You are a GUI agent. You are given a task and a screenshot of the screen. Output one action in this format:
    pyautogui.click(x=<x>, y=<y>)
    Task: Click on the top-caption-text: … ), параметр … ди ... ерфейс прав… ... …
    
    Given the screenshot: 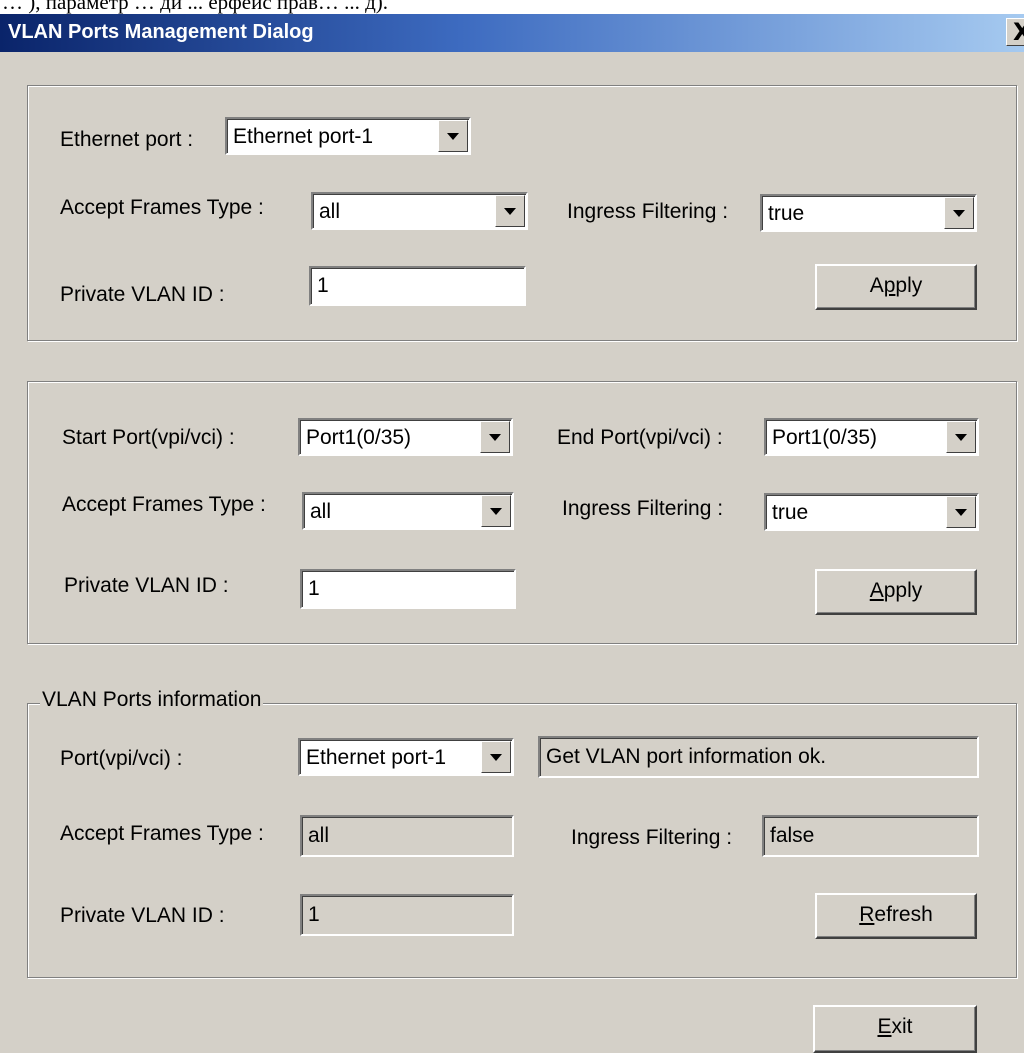 What is the action you would take?
    pyautogui.click(x=195, y=7)
    